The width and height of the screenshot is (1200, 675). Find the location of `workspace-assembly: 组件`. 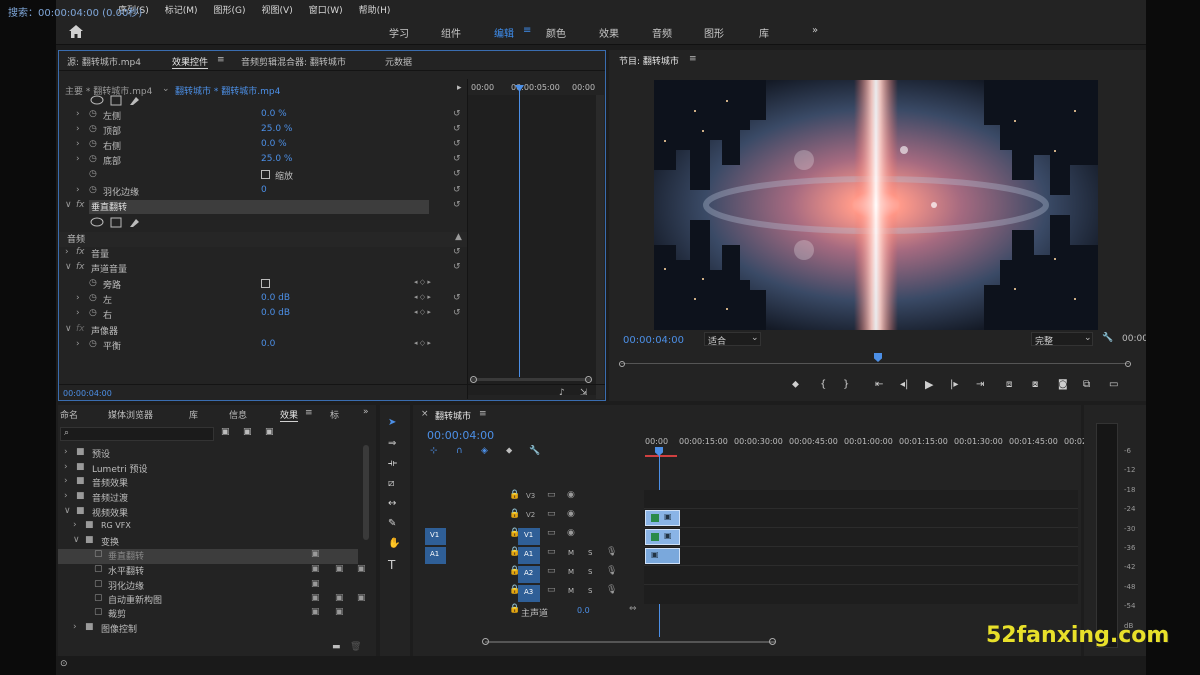

workspace-assembly: 组件 is located at coordinates (451, 32).